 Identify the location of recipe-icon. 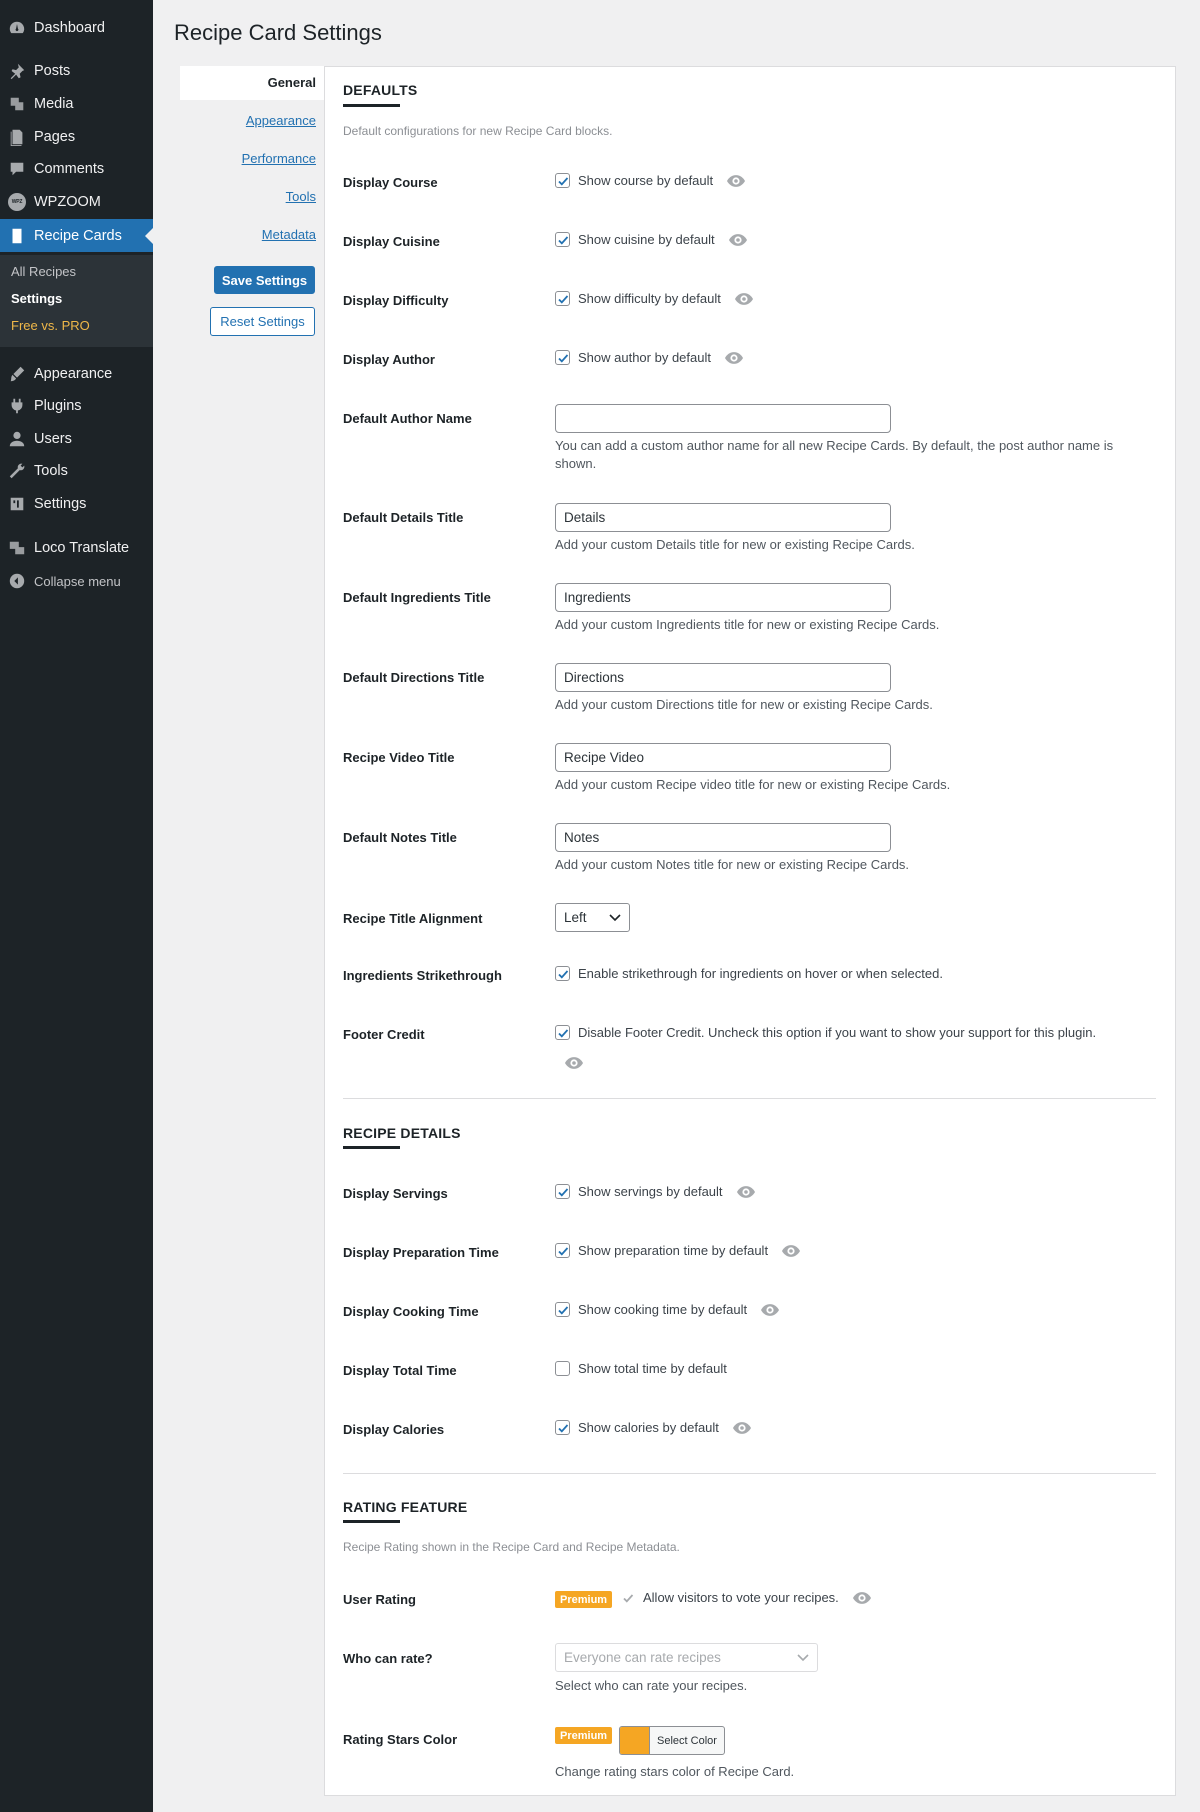
(17, 236).